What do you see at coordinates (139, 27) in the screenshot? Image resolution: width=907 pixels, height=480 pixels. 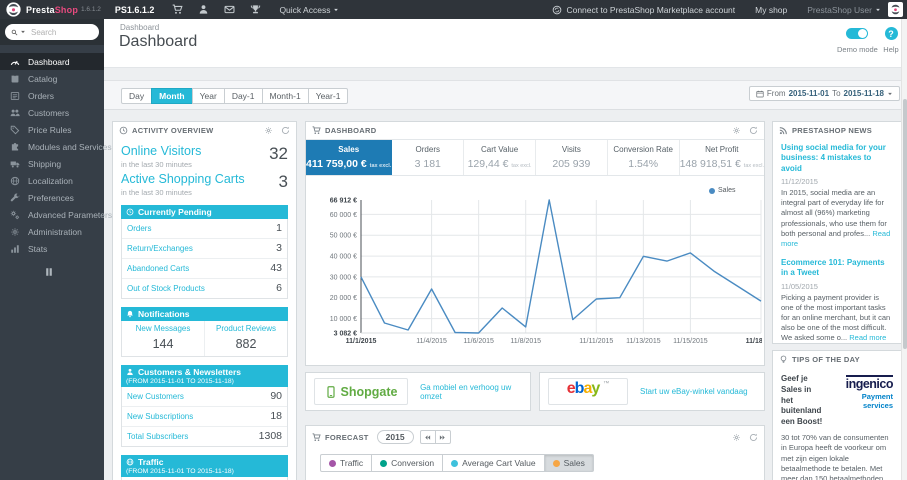 I see `breadcrumb: Dashboard` at bounding box center [139, 27].